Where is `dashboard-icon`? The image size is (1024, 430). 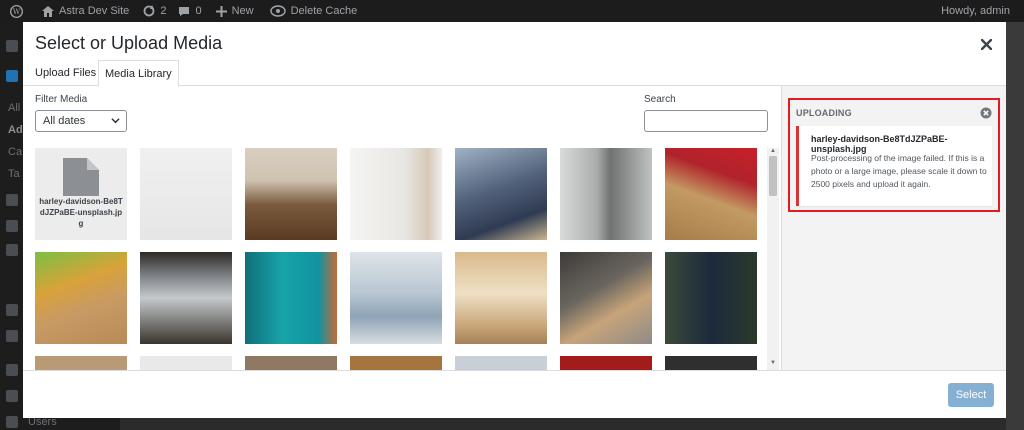 dashboard-icon is located at coordinates (12, 46).